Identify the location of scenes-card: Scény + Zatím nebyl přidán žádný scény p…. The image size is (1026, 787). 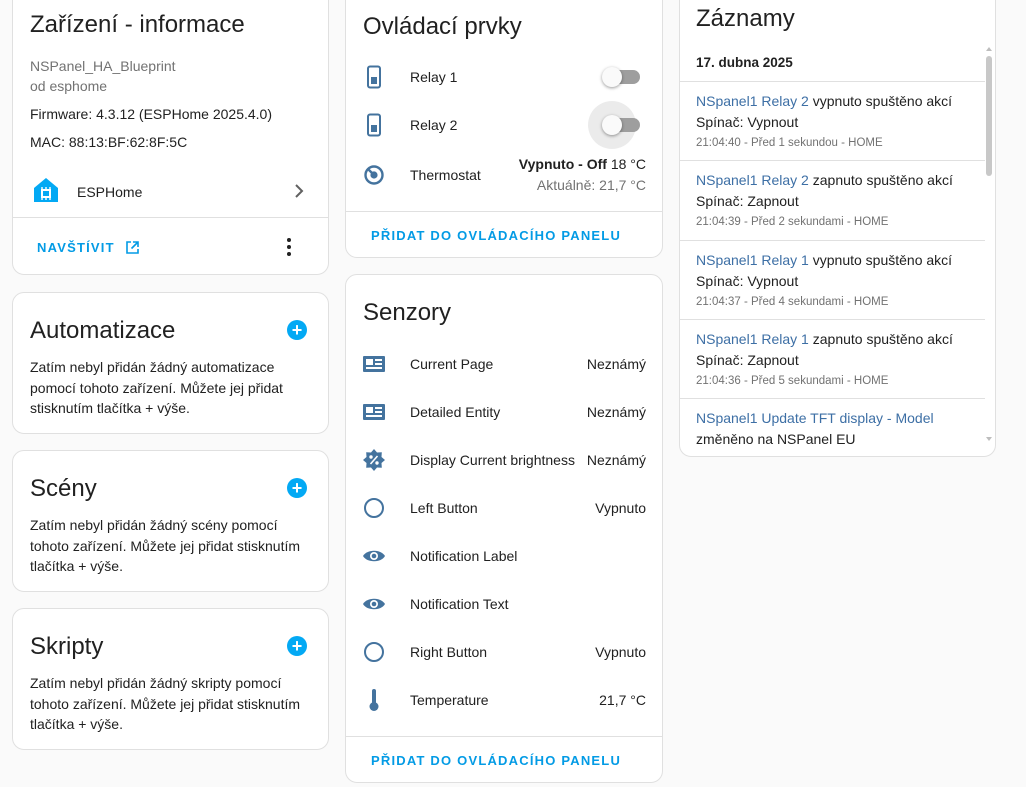
(170, 521).